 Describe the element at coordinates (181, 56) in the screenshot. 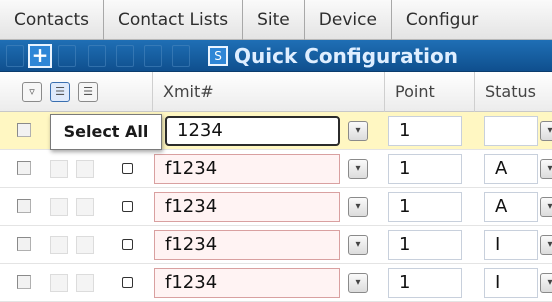

I see `cancel-icon` at that location.